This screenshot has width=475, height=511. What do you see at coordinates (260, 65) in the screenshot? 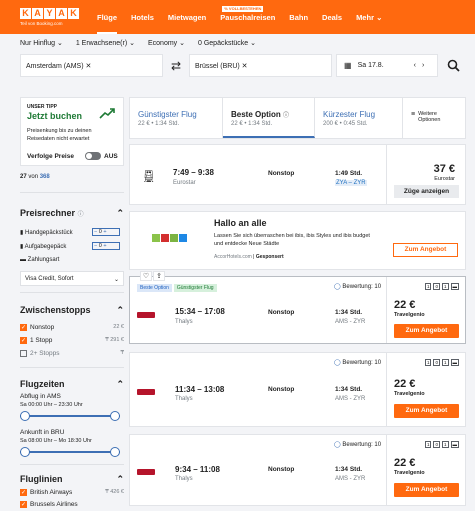
I see `destination-field: Brüssel (BRU) ✕` at bounding box center [260, 65].